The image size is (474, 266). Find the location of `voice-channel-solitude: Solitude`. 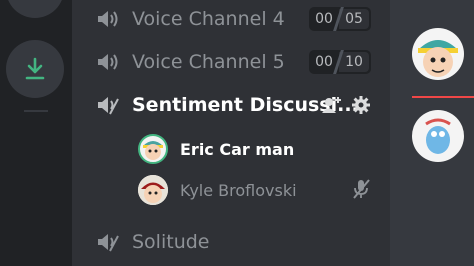

voice-channel-solitude: Solitude is located at coordinates (152, 242).